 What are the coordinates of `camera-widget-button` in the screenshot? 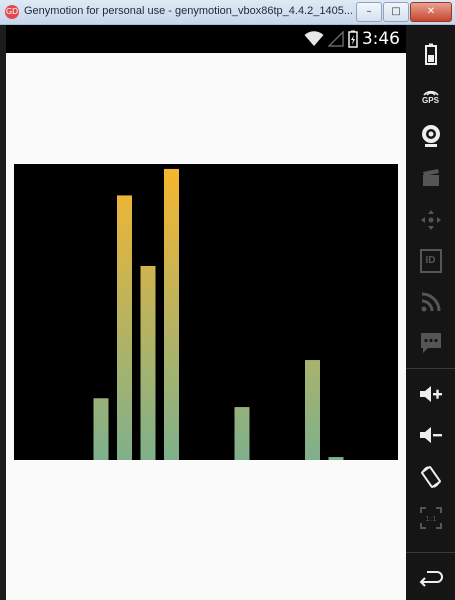 It's located at (430, 136).